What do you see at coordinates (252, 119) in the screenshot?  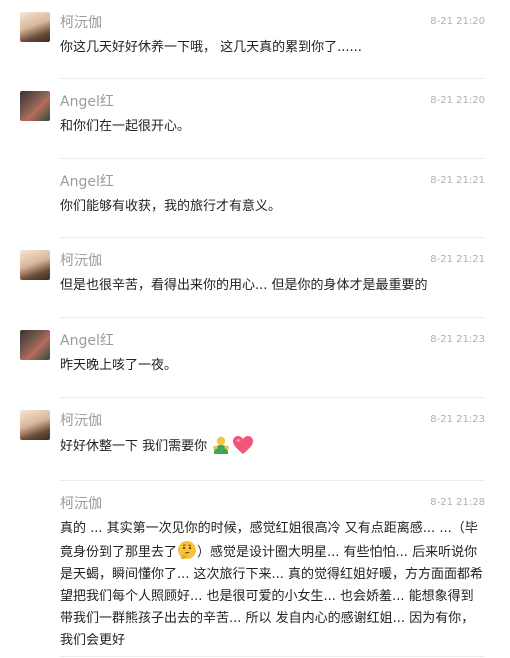 I see `list-item: Angel红 8-21 21:20 和你们在一起很开心。` at bounding box center [252, 119].